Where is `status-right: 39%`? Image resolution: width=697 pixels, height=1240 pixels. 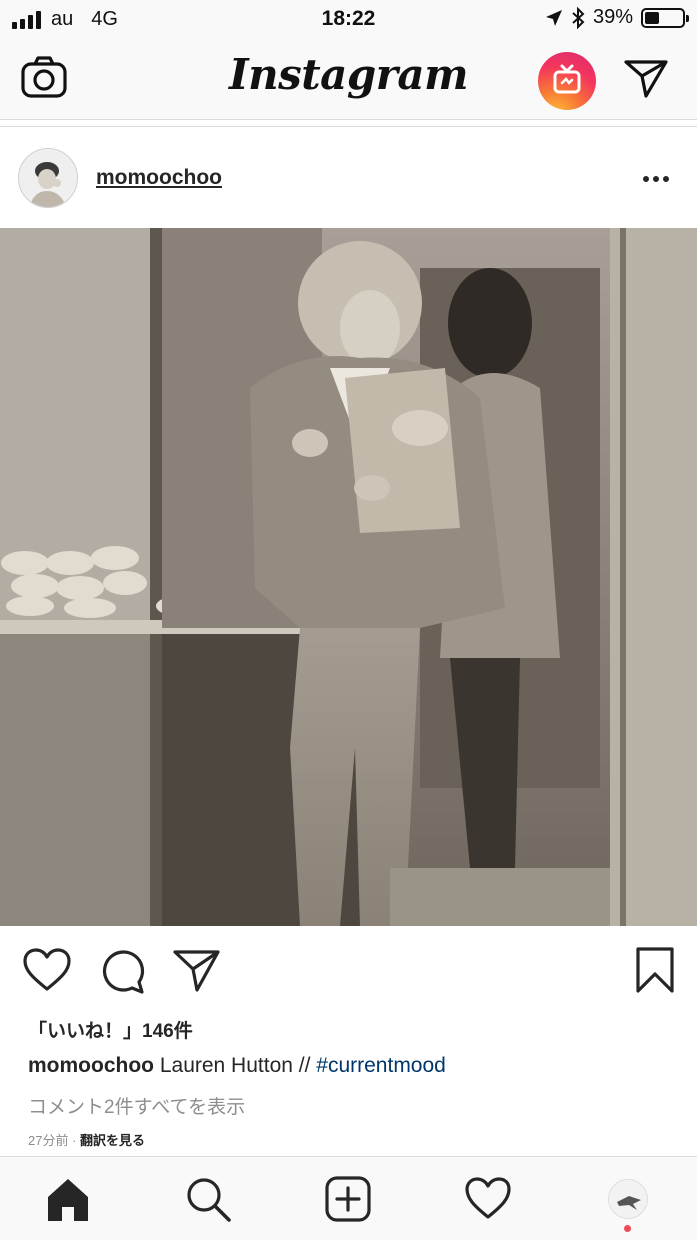 status-right: 39% is located at coordinates (617, 17).